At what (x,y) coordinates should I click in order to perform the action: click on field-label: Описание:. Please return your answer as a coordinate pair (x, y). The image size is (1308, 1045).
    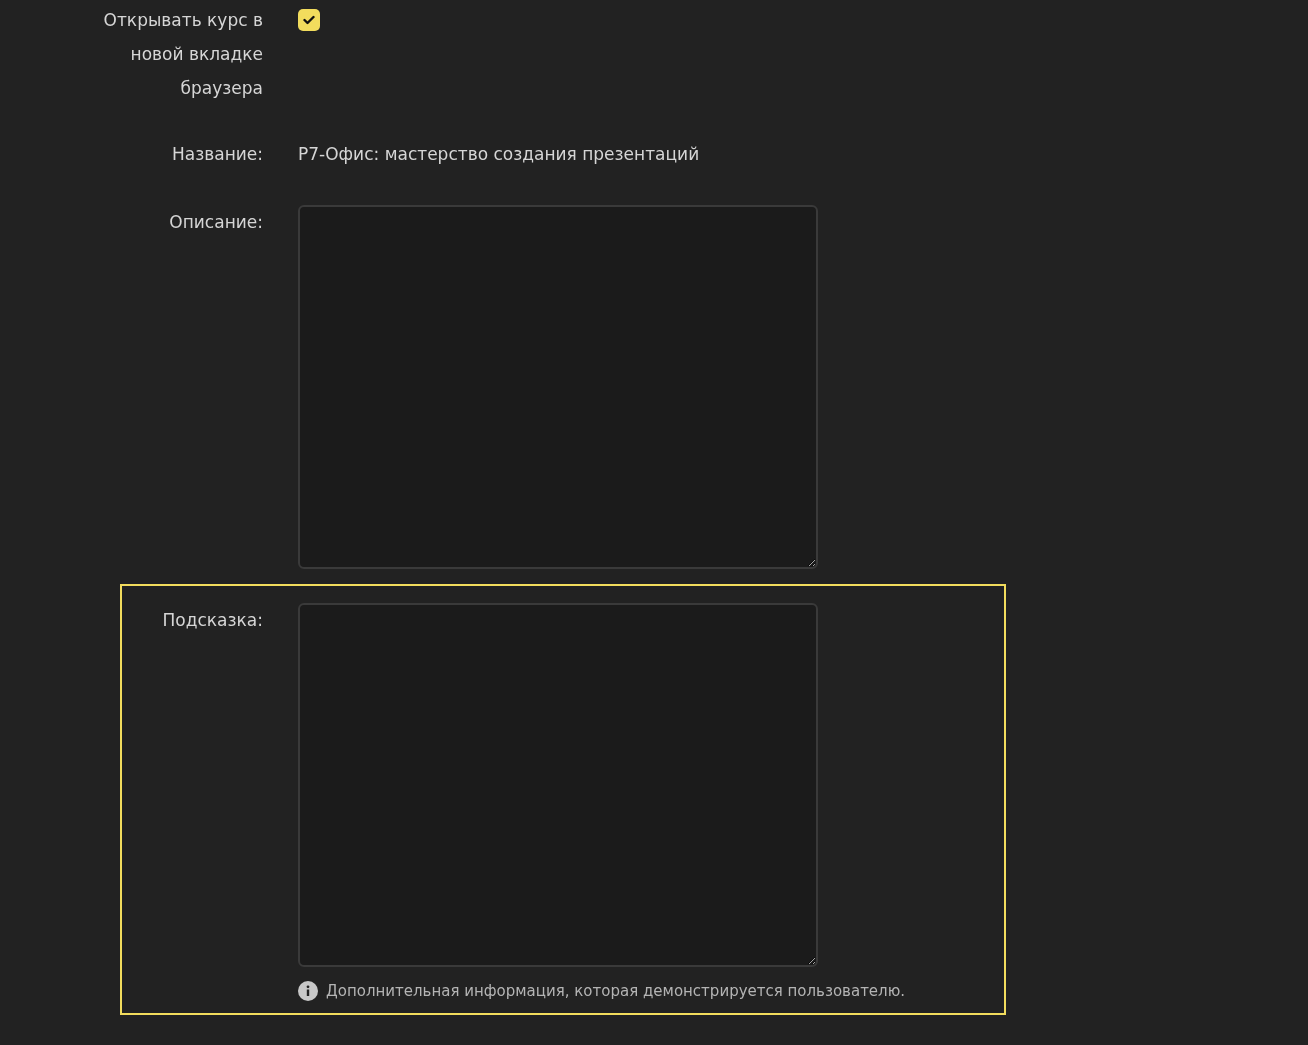
    Looking at the image, I should click on (216, 222).